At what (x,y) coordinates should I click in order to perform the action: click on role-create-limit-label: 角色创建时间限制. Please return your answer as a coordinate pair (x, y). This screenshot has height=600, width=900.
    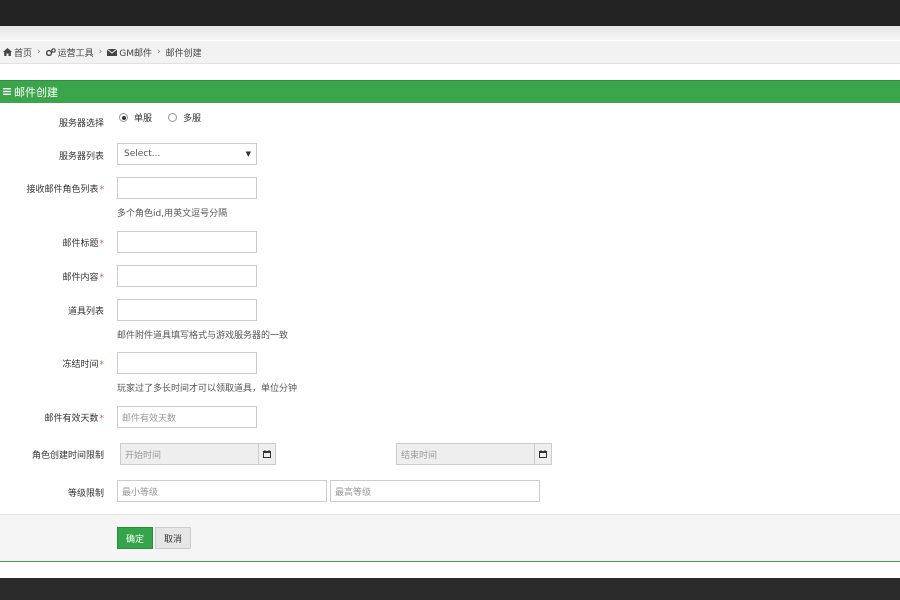
    Looking at the image, I should click on (67, 456).